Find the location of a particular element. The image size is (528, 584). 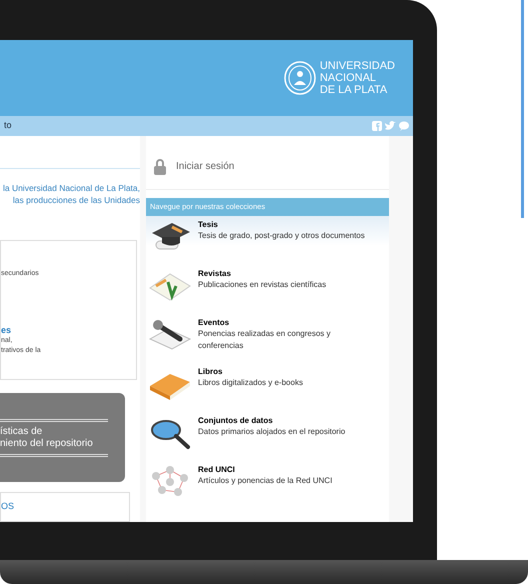

statistics-banner: ísticas de niento del repositorio is located at coordinates (62, 437).